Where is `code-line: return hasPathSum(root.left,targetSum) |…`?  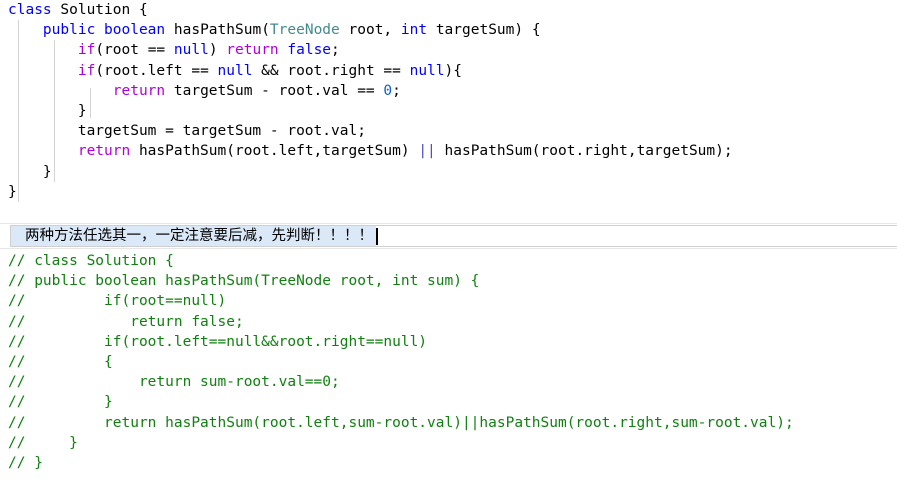 code-line: return hasPathSum(root.left,targetSum) |… is located at coordinates (448, 151).